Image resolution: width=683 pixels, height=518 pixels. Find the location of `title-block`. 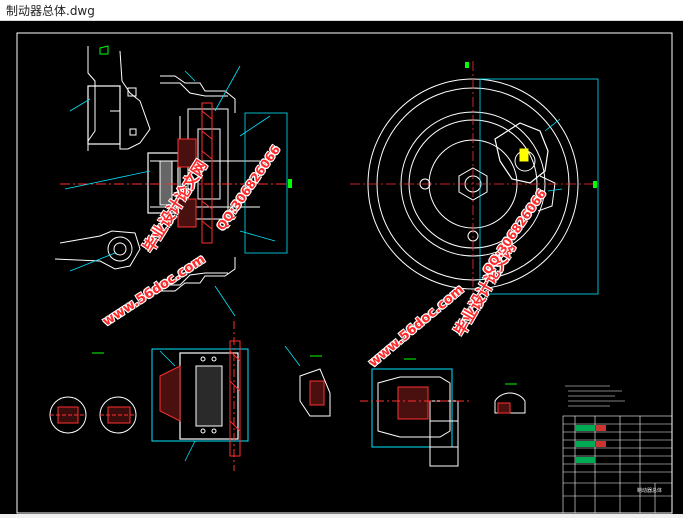

title-block is located at coordinates (617, 464).